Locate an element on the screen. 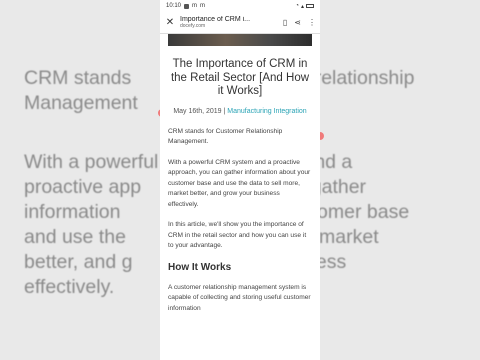 Image resolution: width=480 pixels, height=360 pixels. status-time: 10:10 is located at coordinates (174, 6).